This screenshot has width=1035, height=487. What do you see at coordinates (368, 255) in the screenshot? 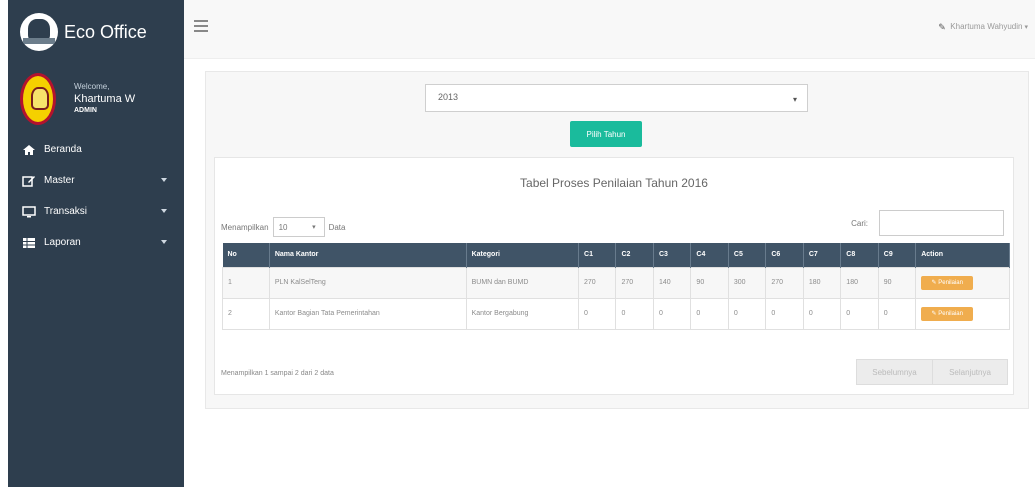
I see `col-nama-kantor: Nama Kantor` at bounding box center [368, 255].